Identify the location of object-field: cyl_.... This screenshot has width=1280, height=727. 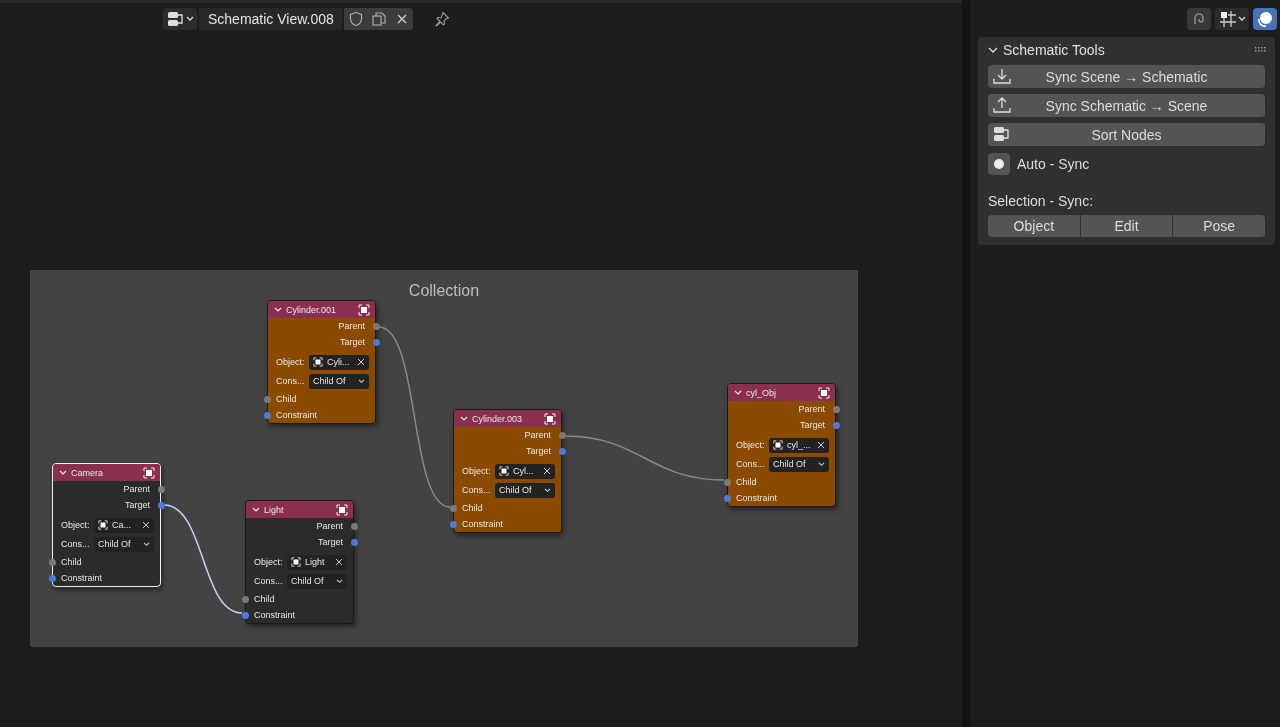
(799, 445).